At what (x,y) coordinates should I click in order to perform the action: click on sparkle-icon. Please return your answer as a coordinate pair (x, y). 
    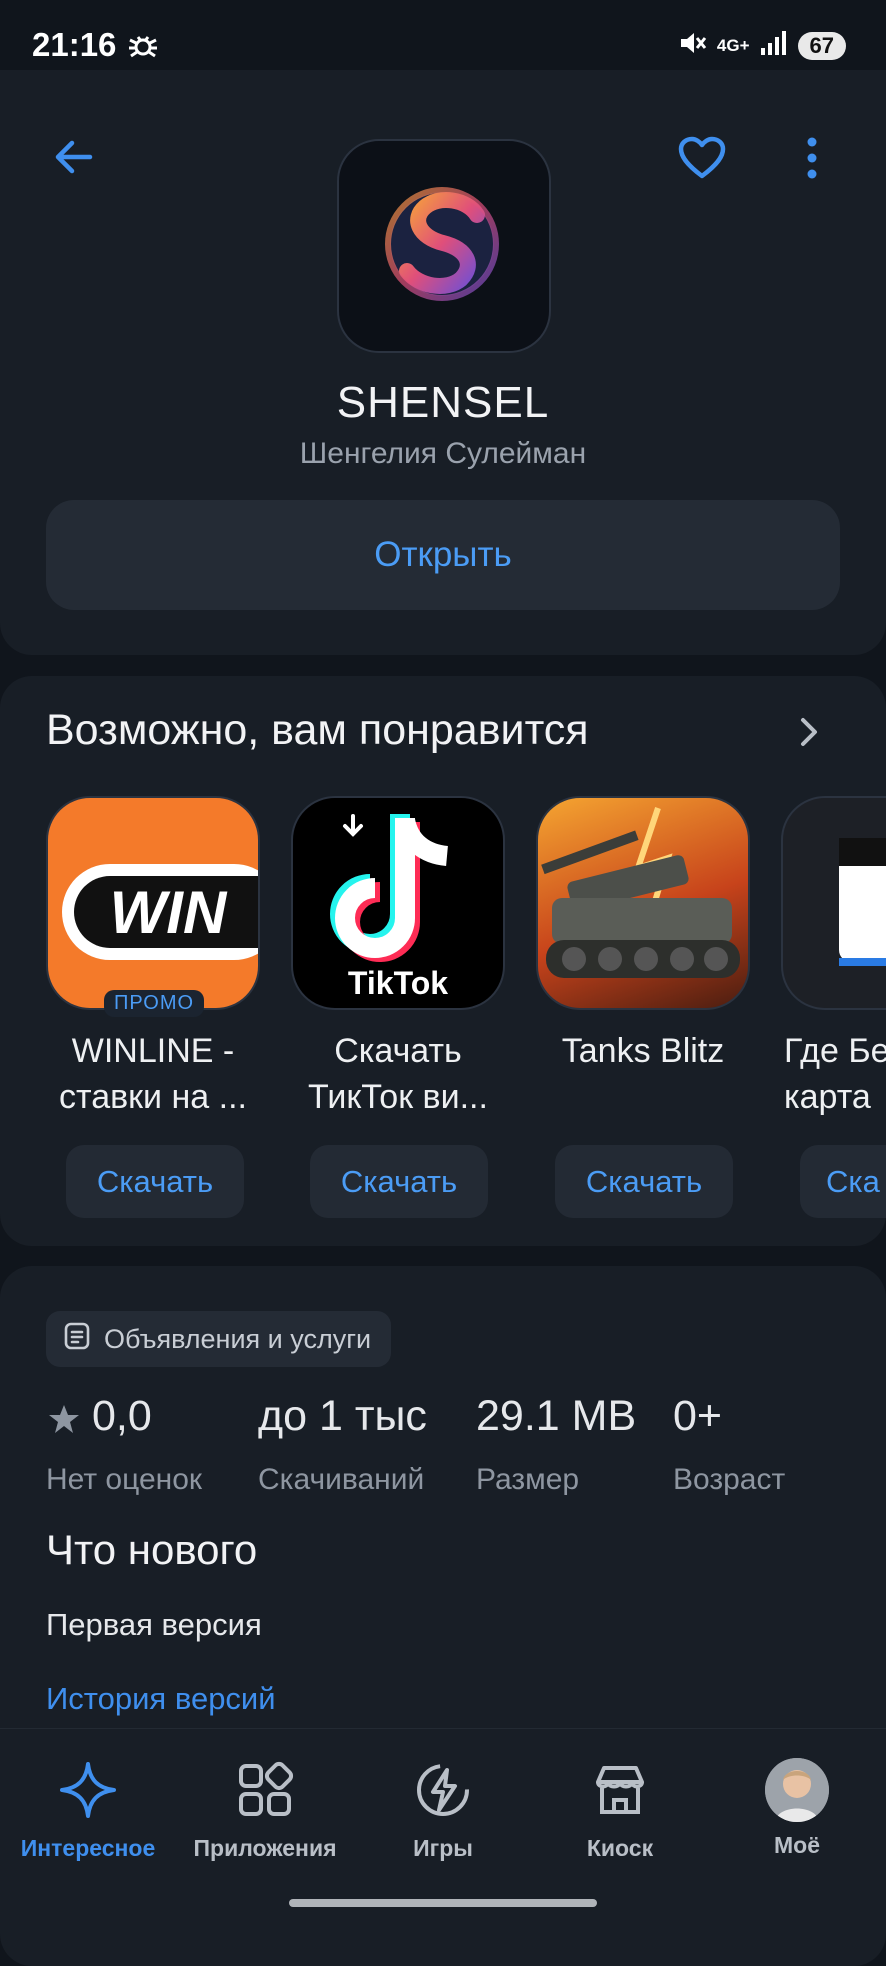
    Looking at the image, I should click on (88, 1792).